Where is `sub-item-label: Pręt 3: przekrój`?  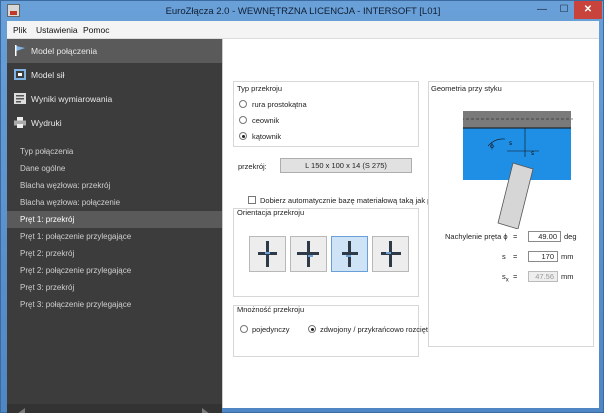
sub-item-label: Pręt 3: przekrój is located at coordinates (47, 287).